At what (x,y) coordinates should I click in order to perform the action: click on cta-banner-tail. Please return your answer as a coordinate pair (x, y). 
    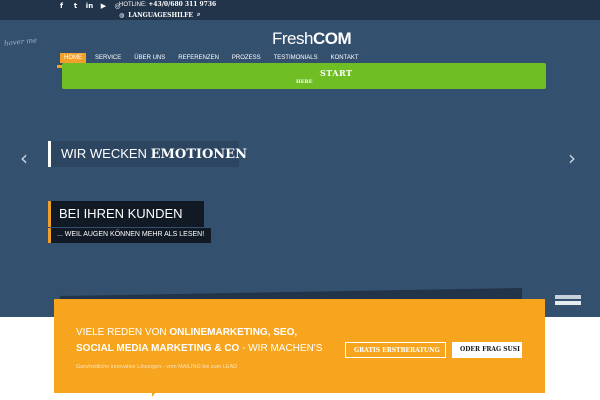
    Looking at the image, I should click on (156, 392).